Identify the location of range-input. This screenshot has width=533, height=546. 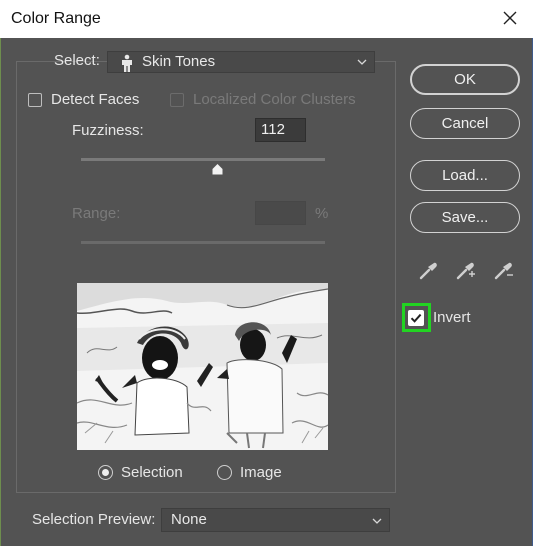
(280, 213).